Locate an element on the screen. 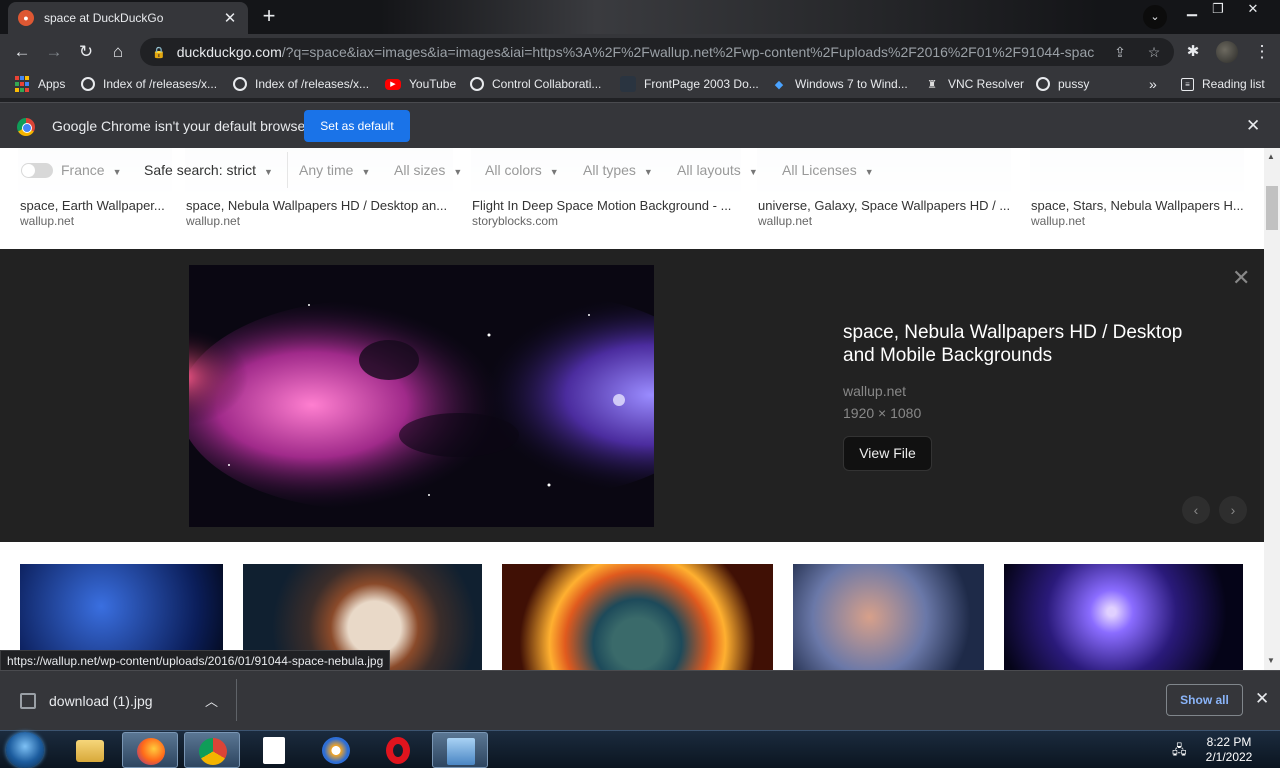 The width and height of the screenshot is (1280, 768). taskbar-app is located at coordinates (336, 750).